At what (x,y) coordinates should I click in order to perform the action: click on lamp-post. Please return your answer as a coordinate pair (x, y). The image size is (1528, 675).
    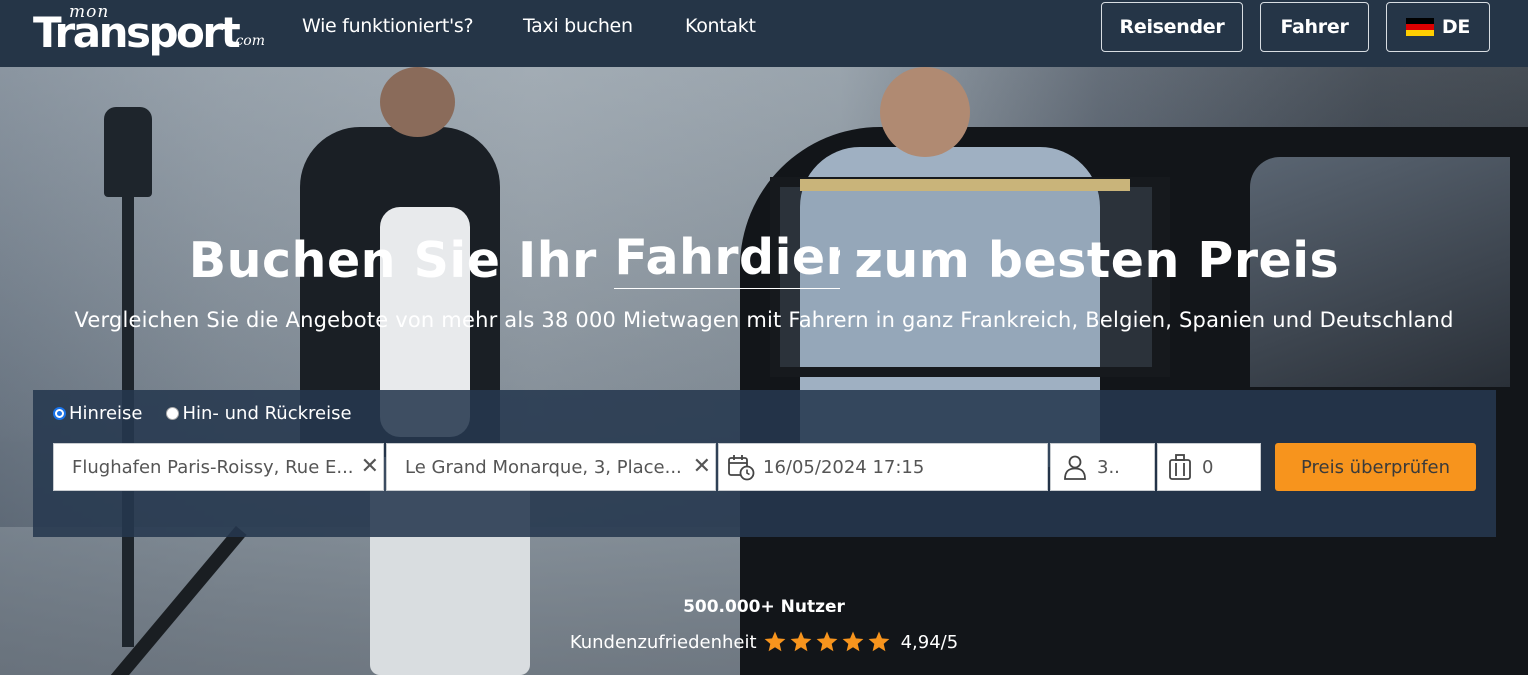
    Looking at the image, I should click on (128, 387).